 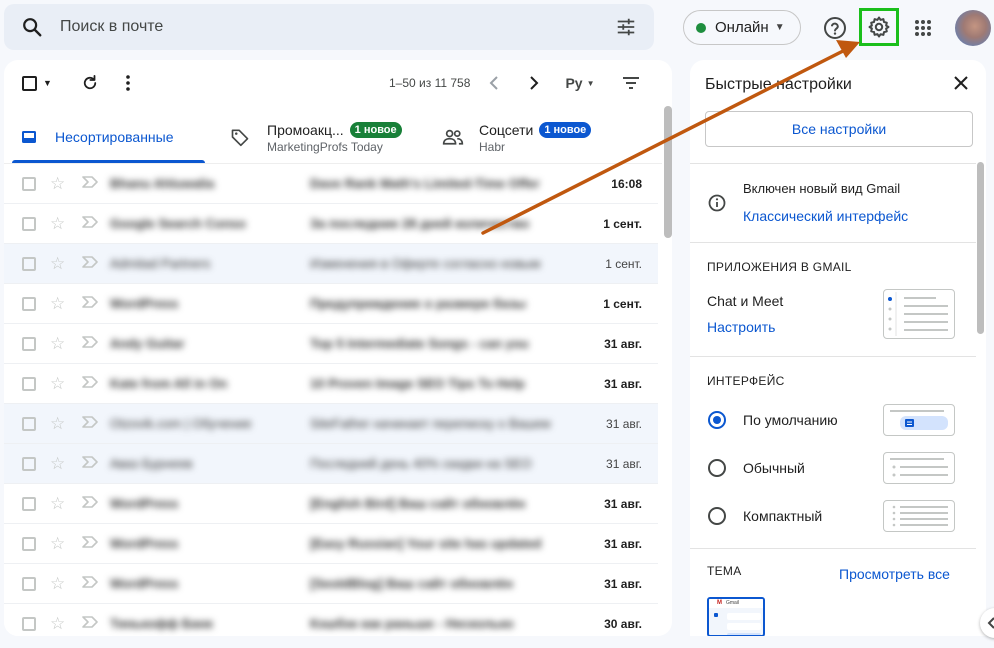 I want to click on density-normal-preview, so click(x=919, y=468).